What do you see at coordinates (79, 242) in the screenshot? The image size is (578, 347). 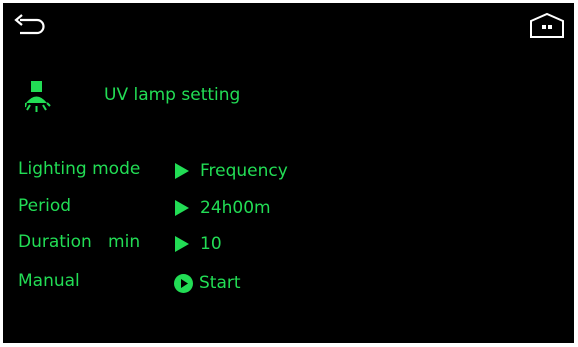 I see `duration-label: Duration min` at bounding box center [79, 242].